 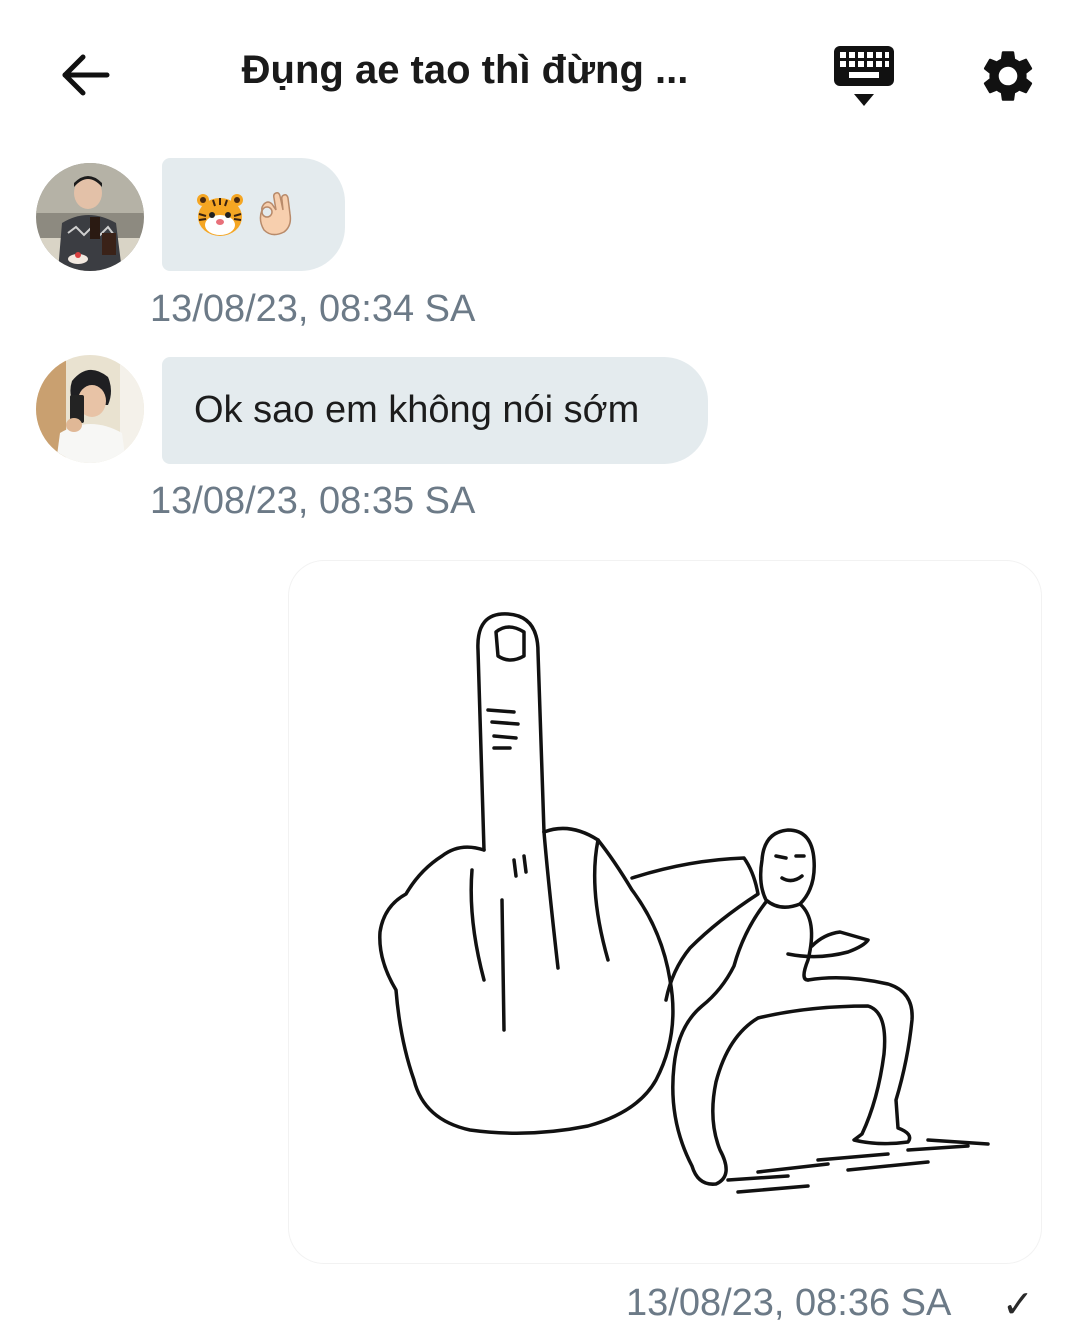 I want to click on keyboard-hide-icon, so click(x=864, y=76).